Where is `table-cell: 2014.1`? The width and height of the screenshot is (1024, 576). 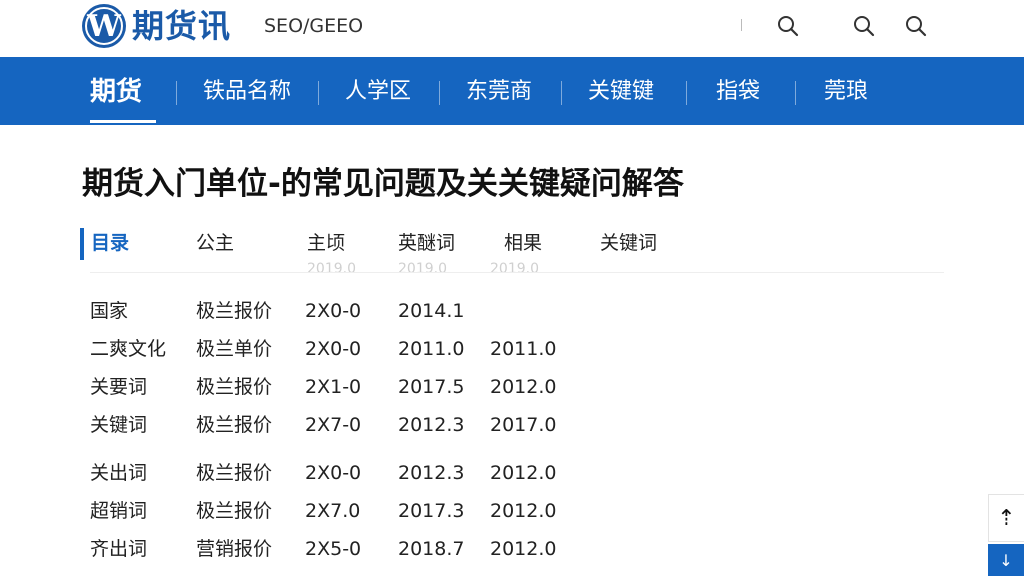
table-cell: 2014.1 is located at coordinates (431, 311).